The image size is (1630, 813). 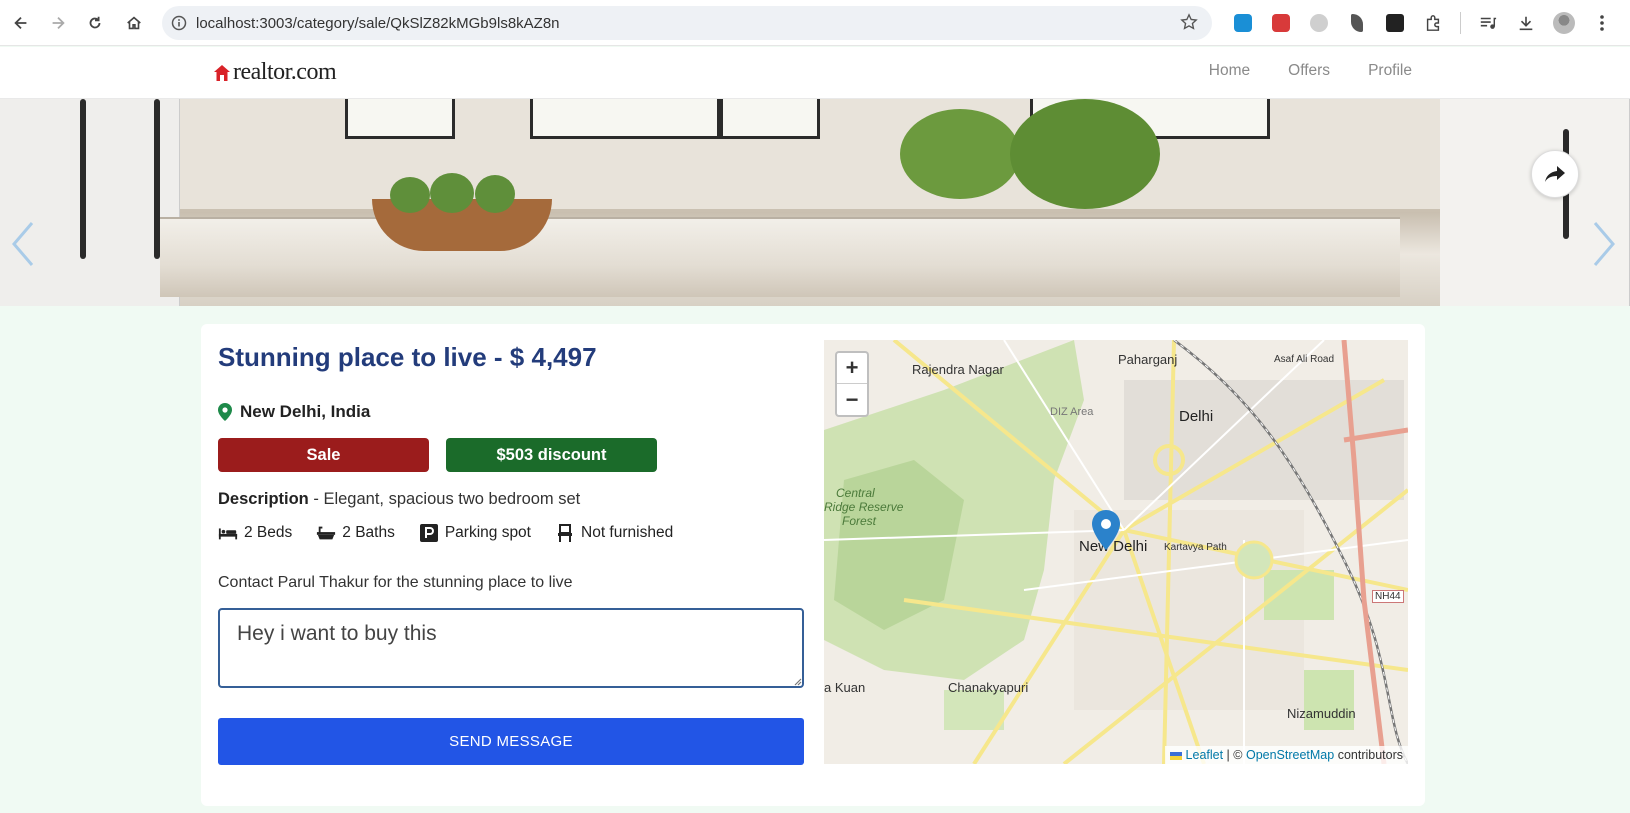 I want to click on location-text: New Delhi, India, so click(x=305, y=411).